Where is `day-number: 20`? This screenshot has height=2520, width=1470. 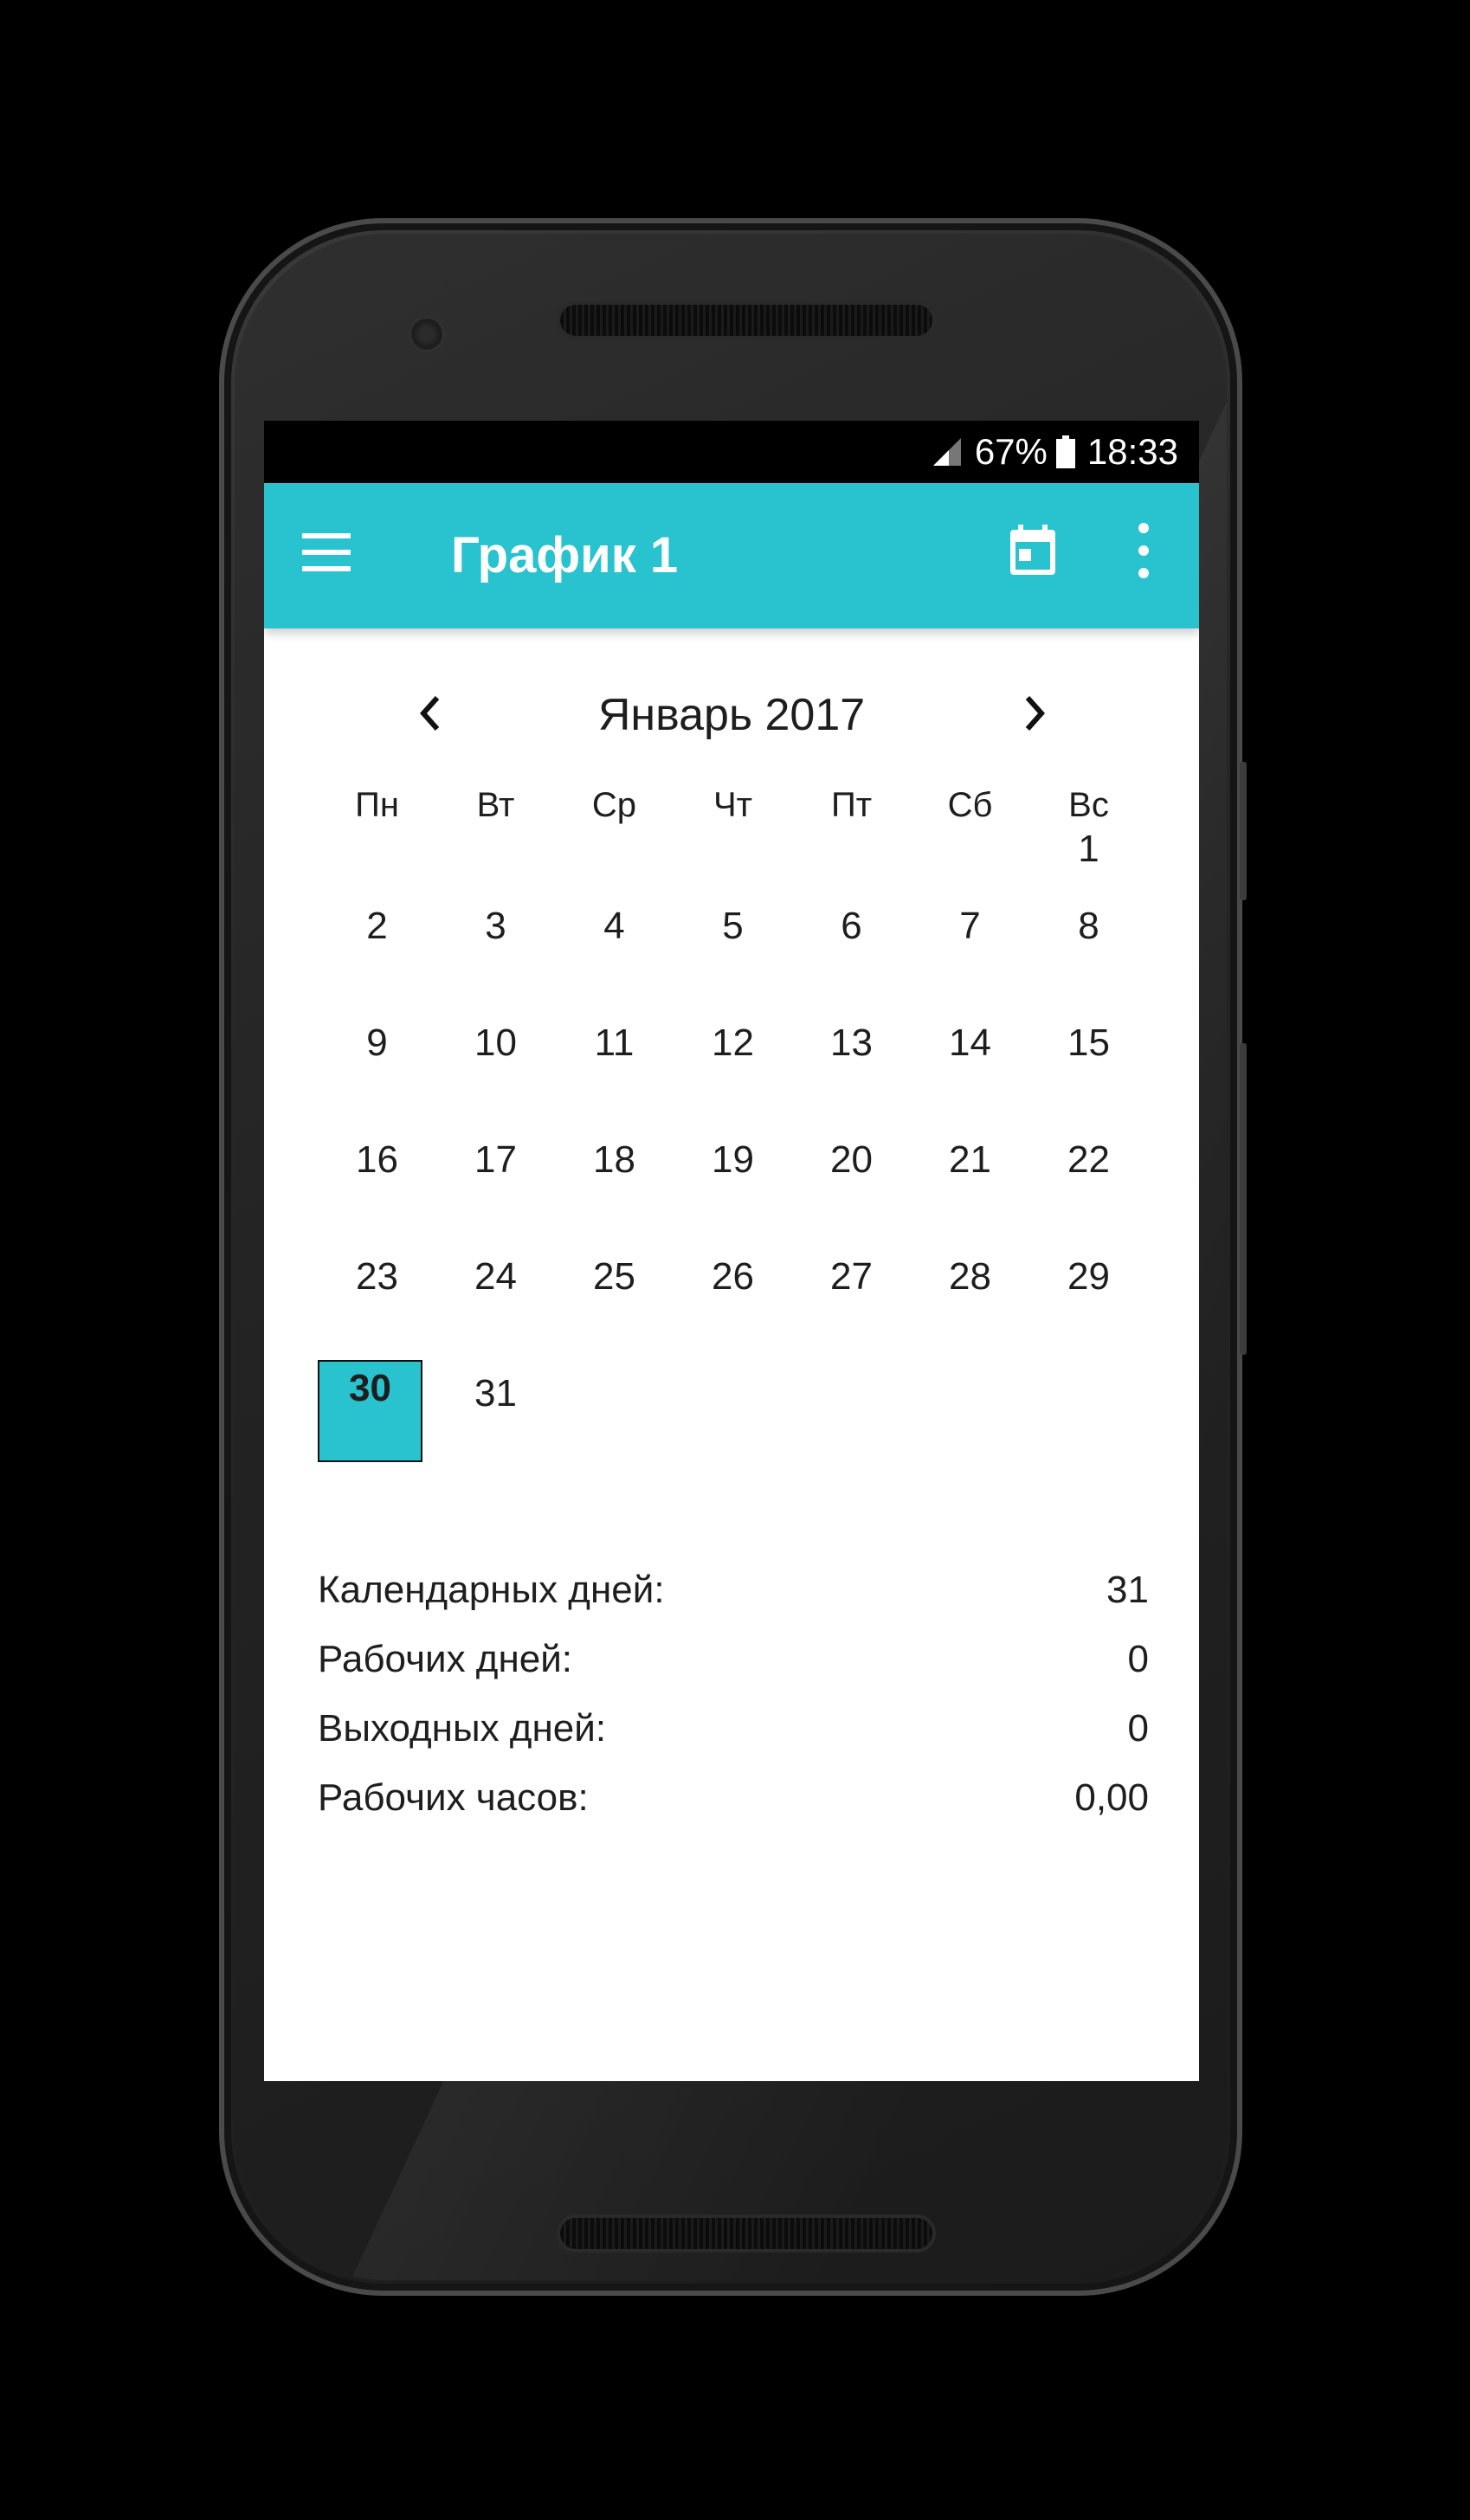 day-number: 20 is located at coordinates (852, 1159).